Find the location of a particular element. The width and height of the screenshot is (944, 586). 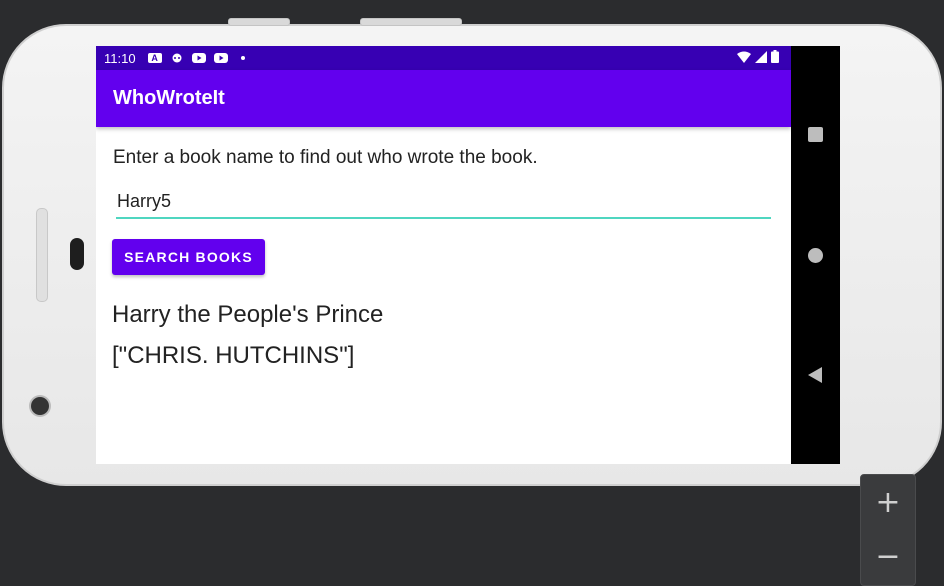

phone-volume-button is located at coordinates (411, 22).